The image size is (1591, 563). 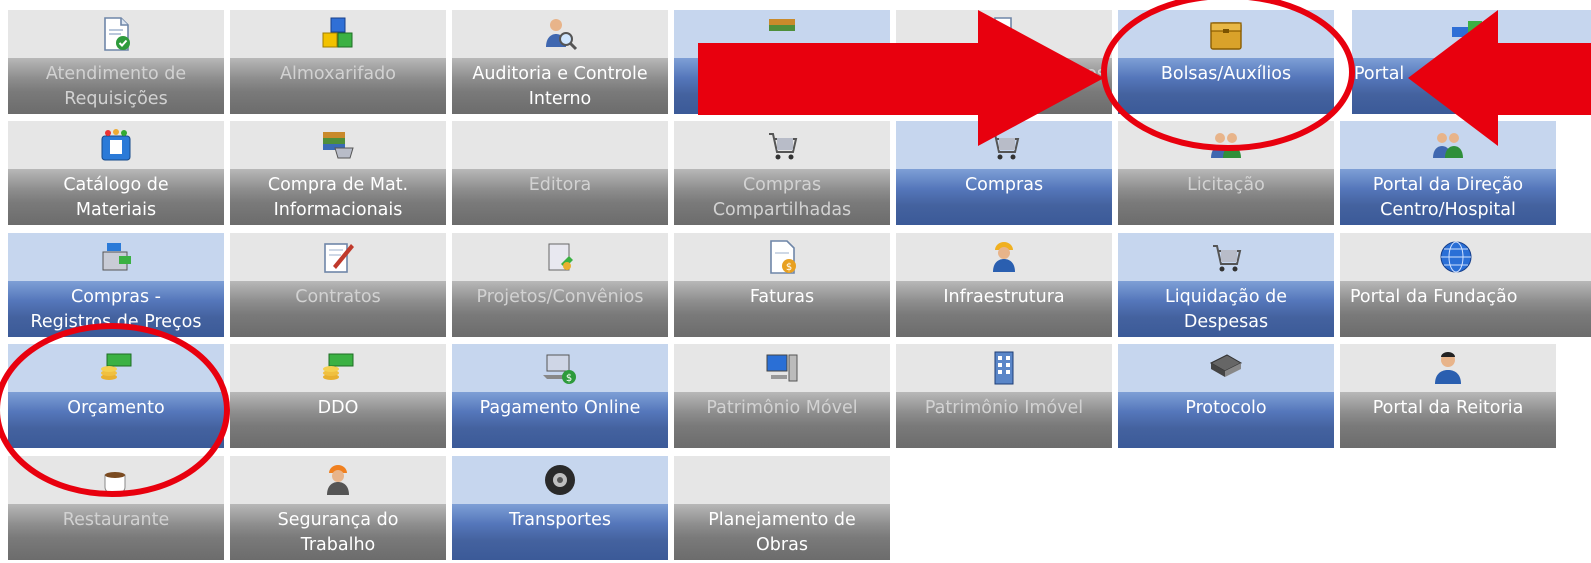 I want to click on tile-label: Orçamento, so click(x=116, y=408).